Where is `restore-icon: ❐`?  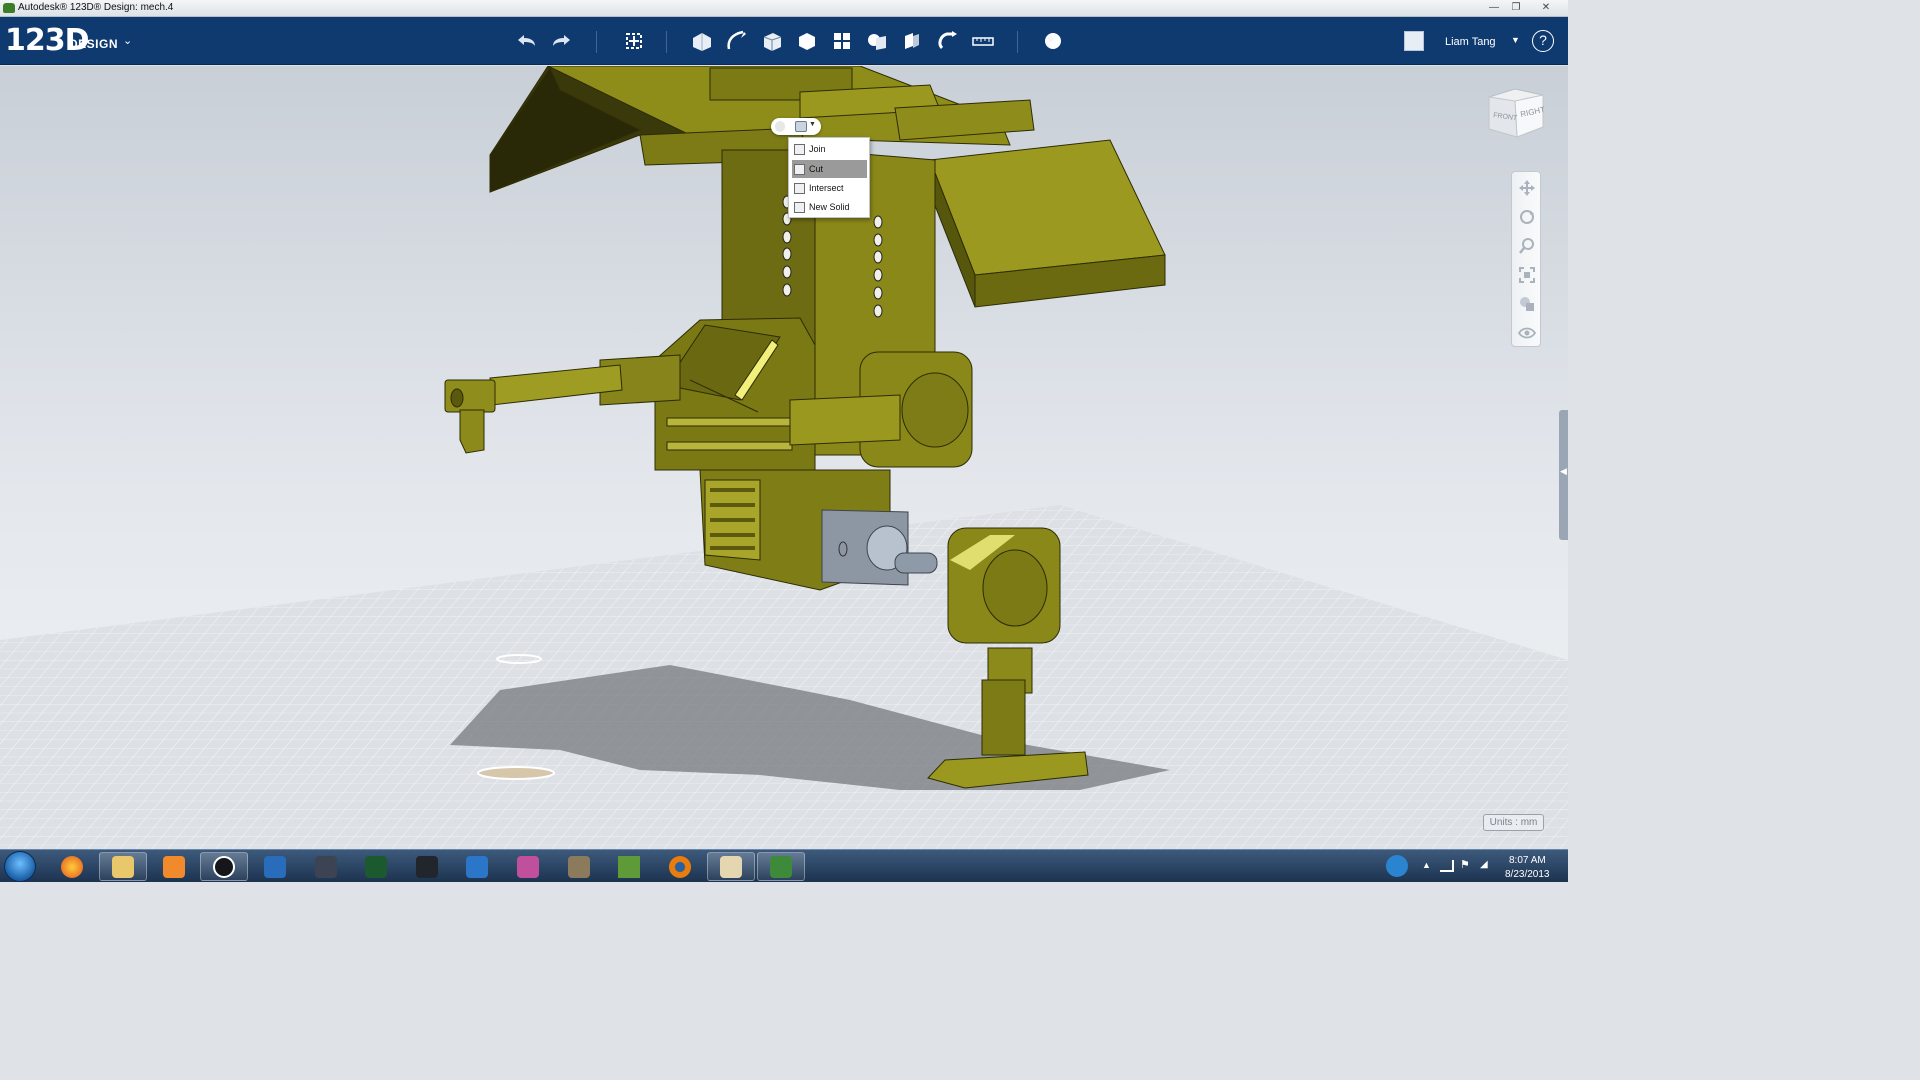
restore-icon: ❐ is located at coordinates (1516, 7).